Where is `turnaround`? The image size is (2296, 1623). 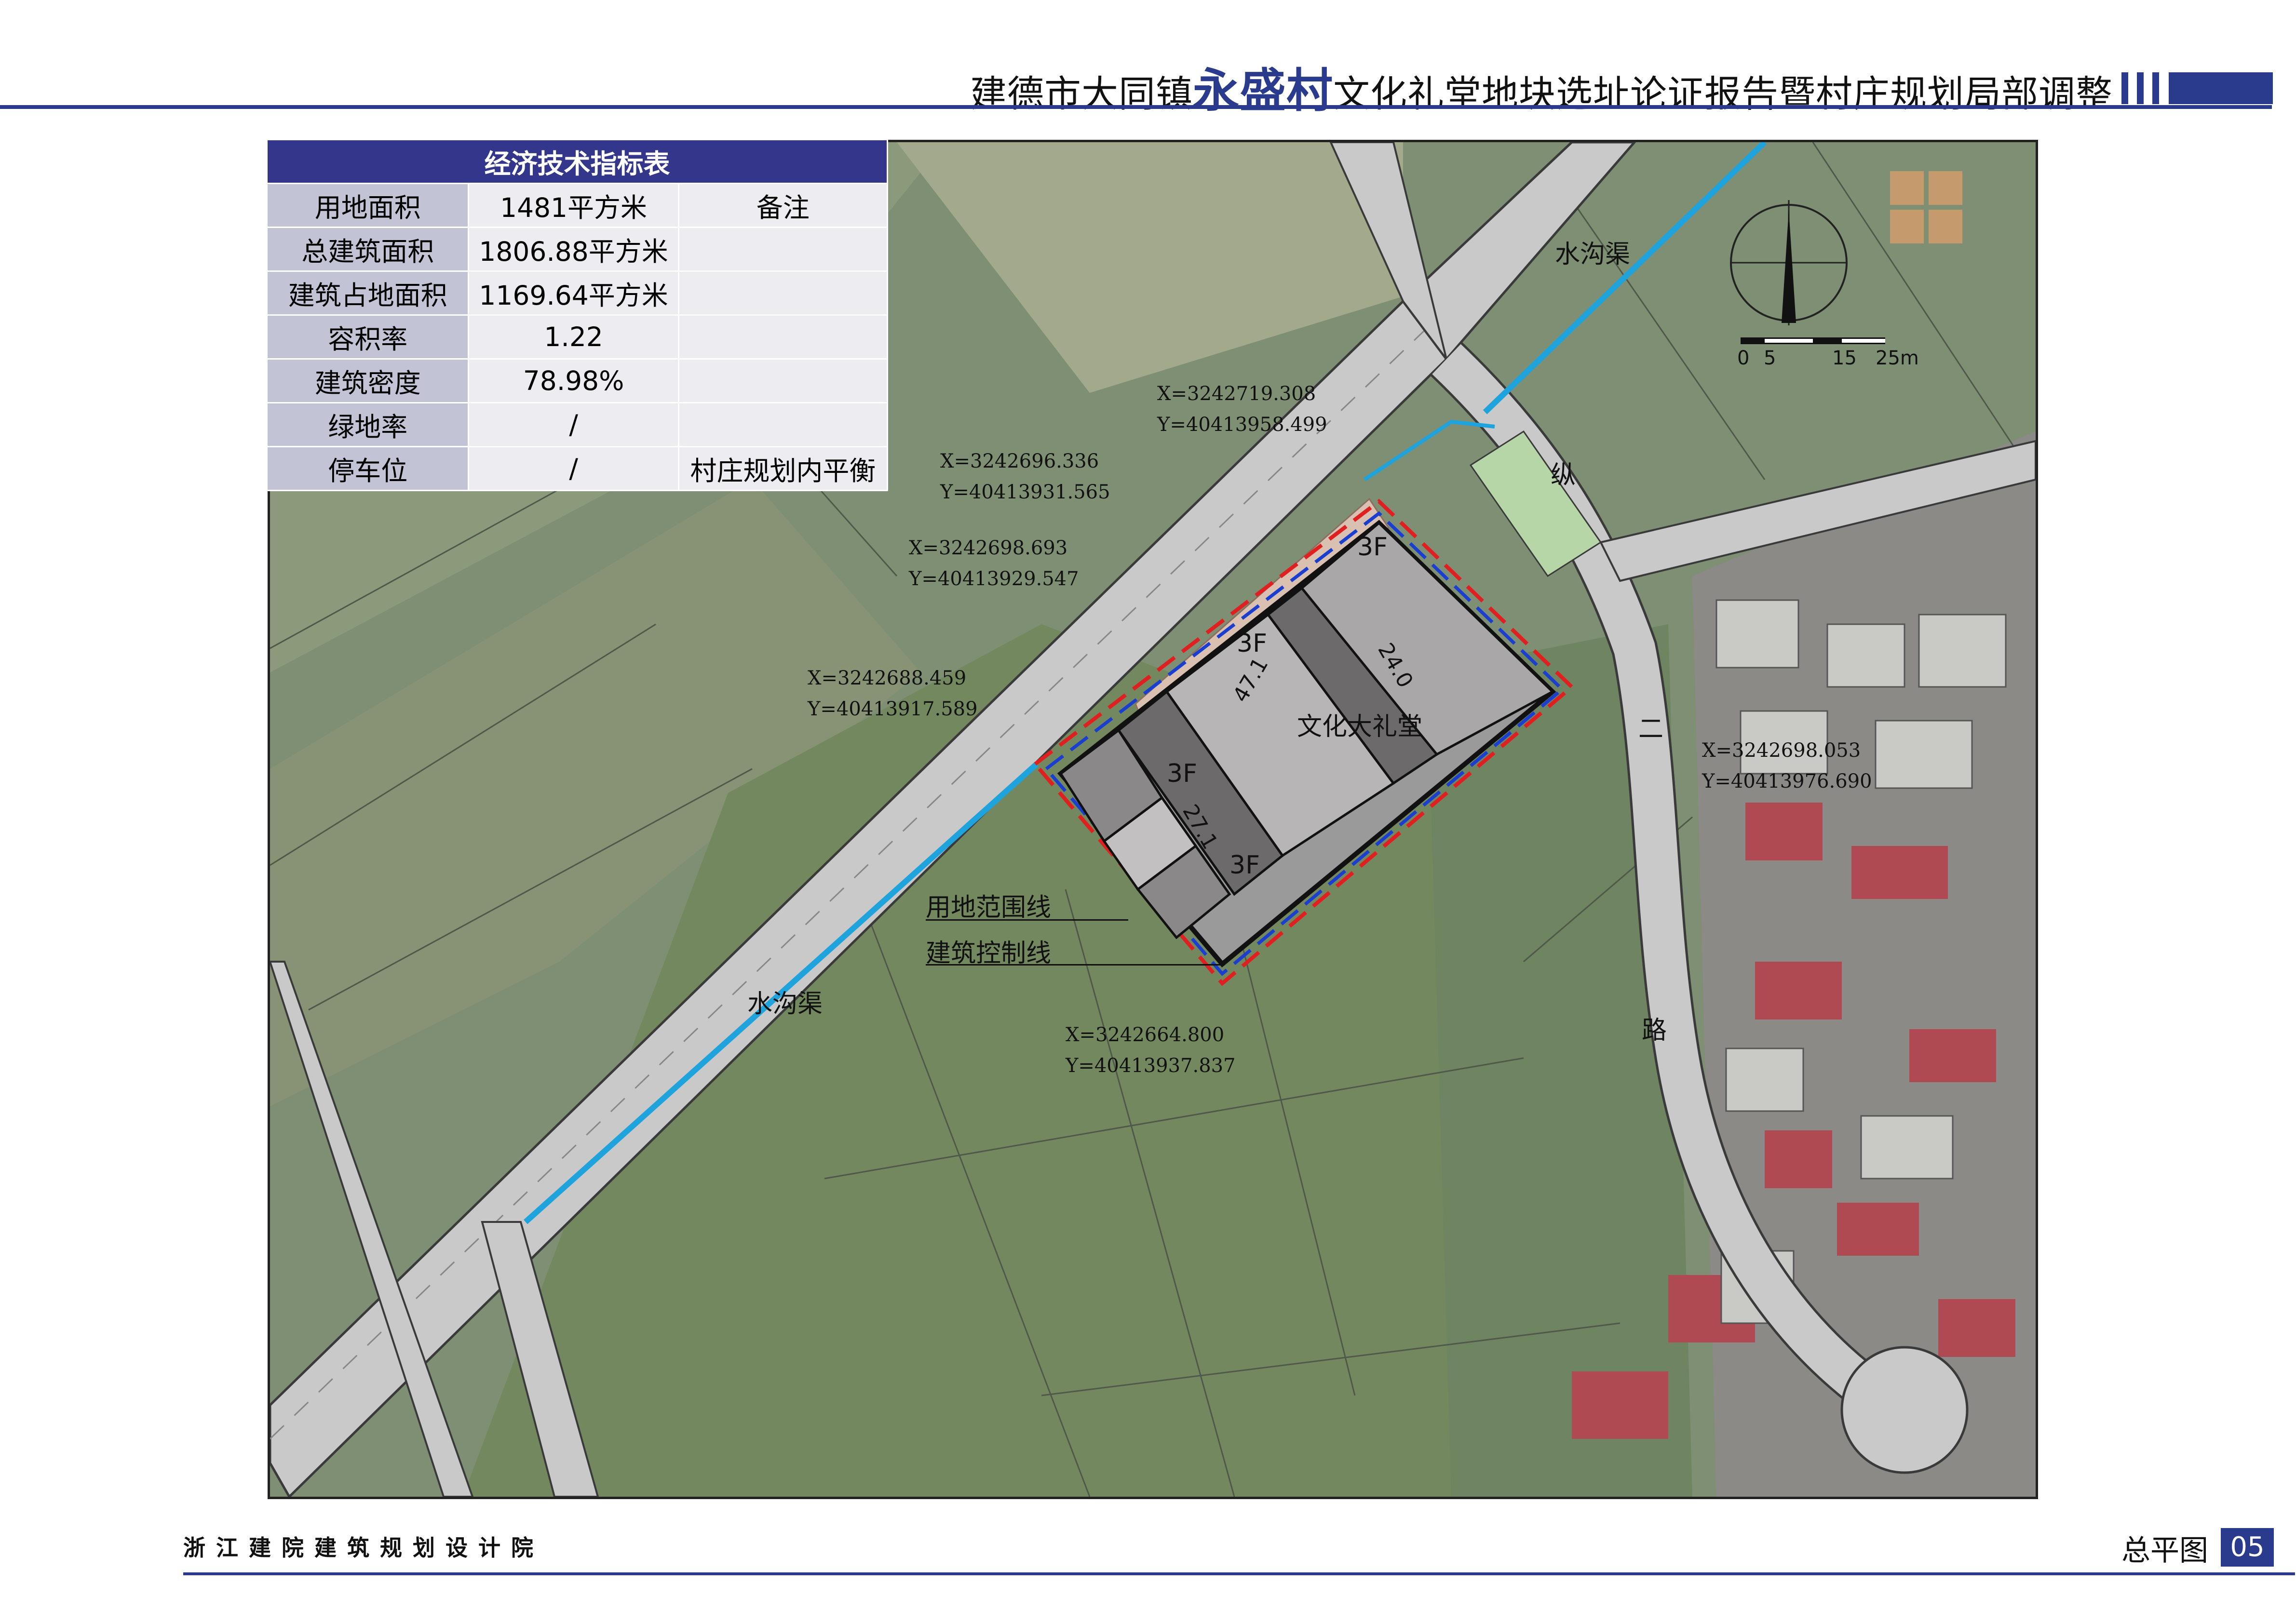 turnaround is located at coordinates (1904, 1410).